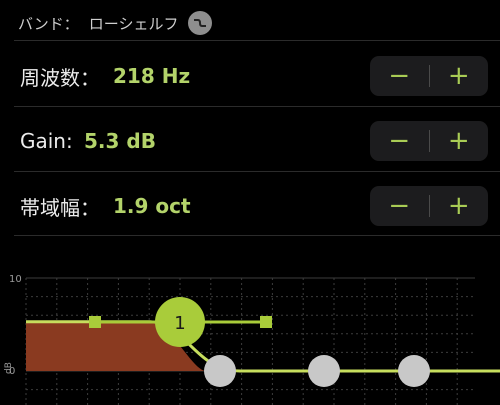 The height and width of the screenshot is (405, 500). What do you see at coordinates (60, 77) in the screenshot?
I see `frequency-label: 周波数：` at bounding box center [60, 77].